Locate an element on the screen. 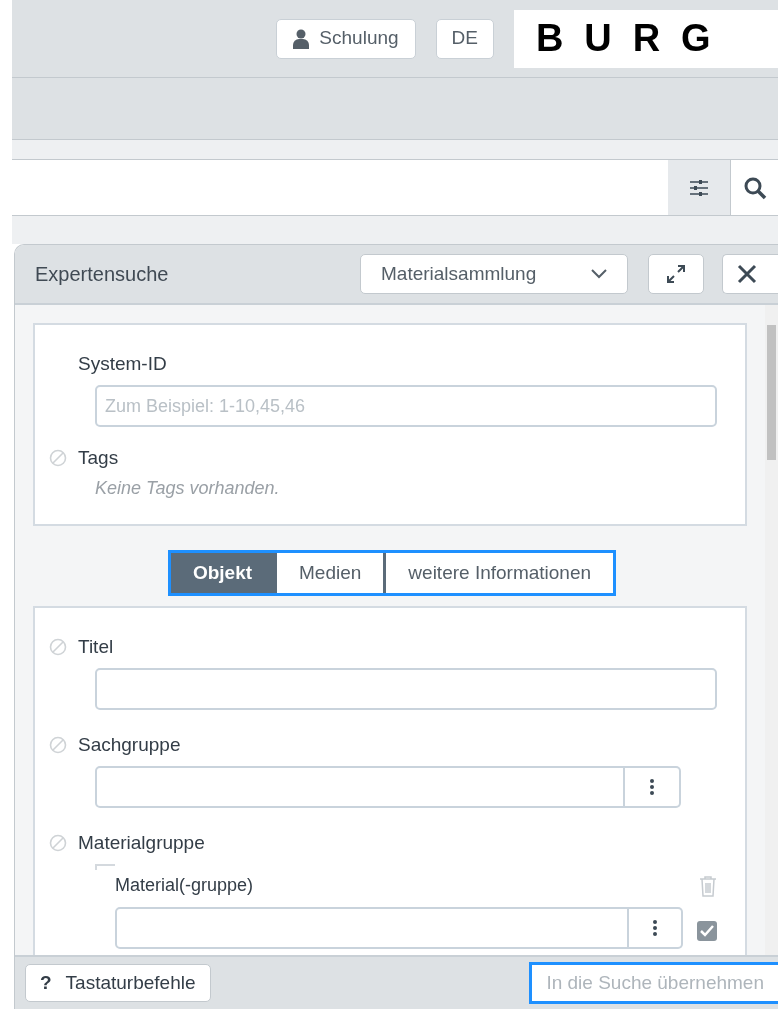 The image size is (778, 1009). close-button is located at coordinates (750, 274).